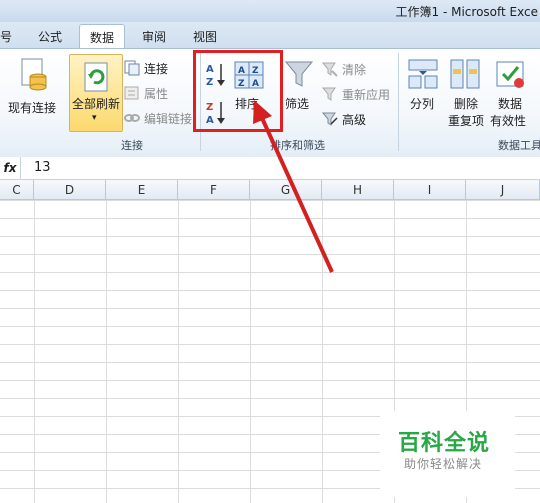 The width and height of the screenshot is (540, 503). What do you see at coordinates (444, 443) in the screenshot?
I see `watermark-title: 百科全说` at bounding box center [444, 443].